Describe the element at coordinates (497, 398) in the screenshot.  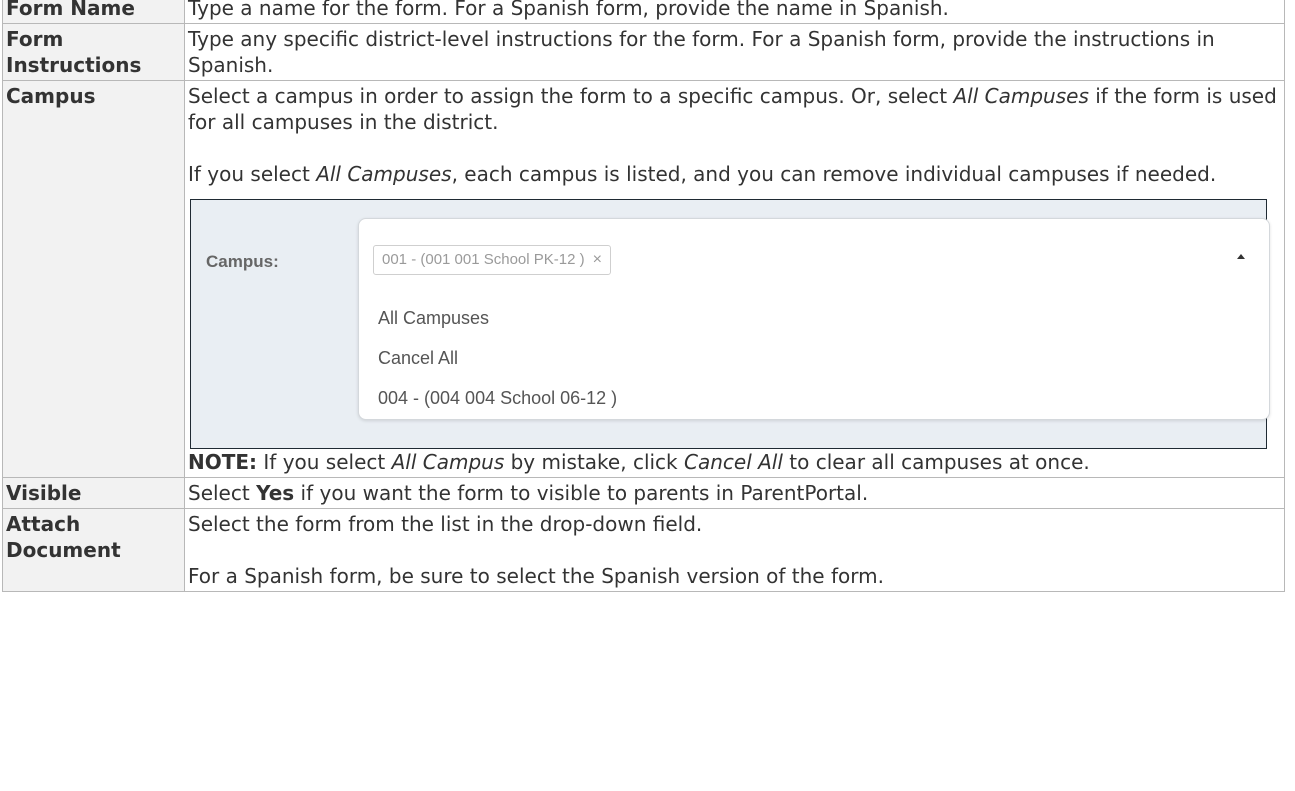
I see `option-campus-004: 004 - (004 004 School 06-12 )` at that location.